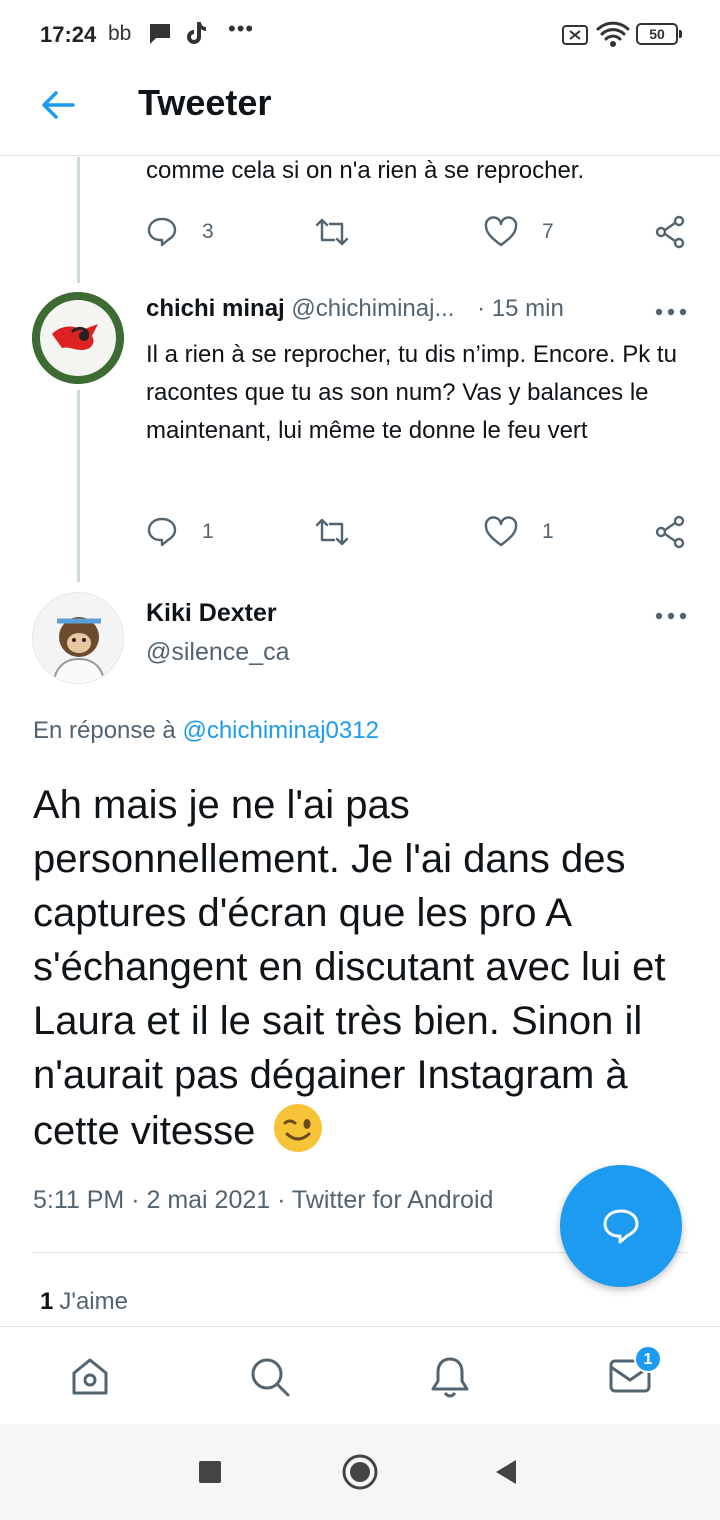 Image resolution: width=720 pixels, height=1520 pixels. I want to click on reply-bubble-icon, so click(621, 1226).